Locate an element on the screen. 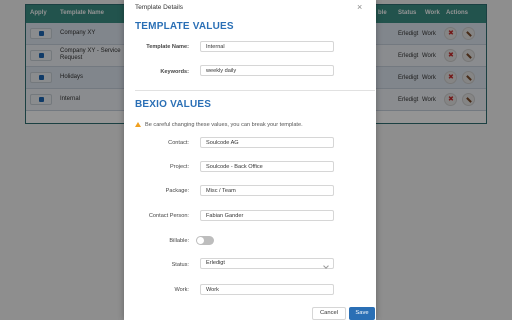  package-input is located at coordinates (267, 190).